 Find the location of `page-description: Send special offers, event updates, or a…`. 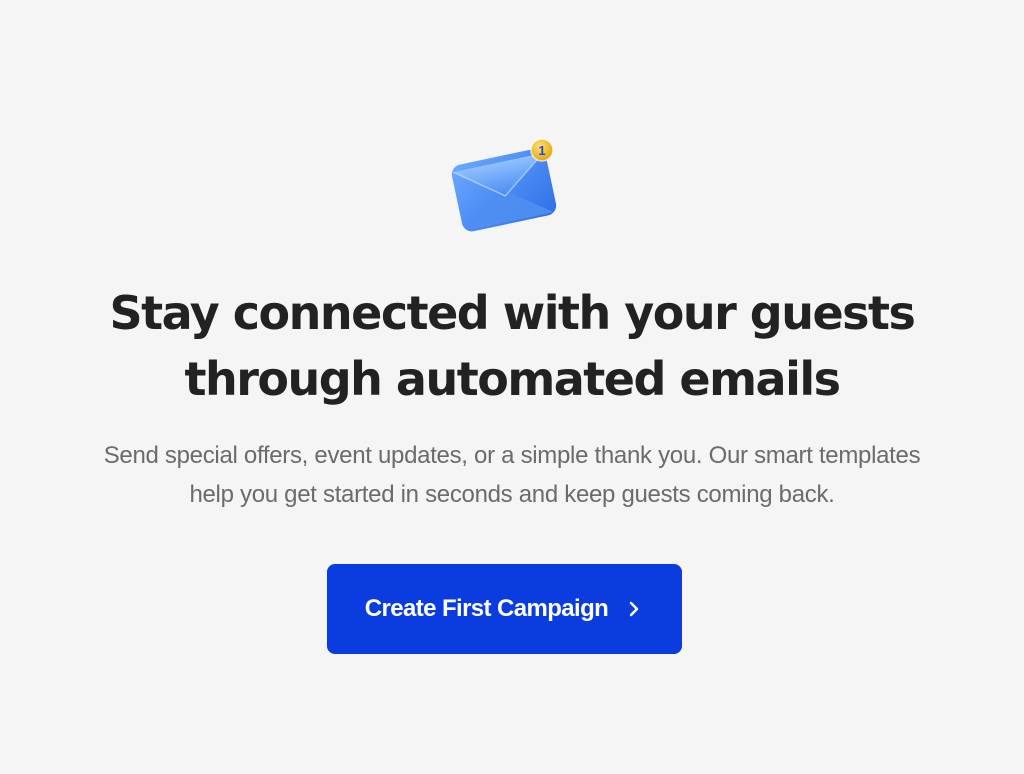

page-description: Send special offers, event updates, or a… is located at coordinates (512, 475).